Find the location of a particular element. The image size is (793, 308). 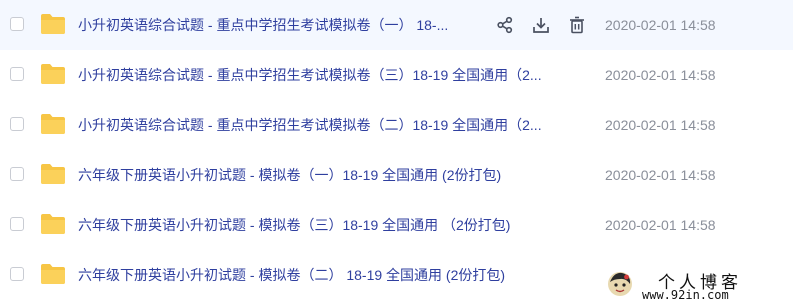

watermark: 个人博客 www.92in.com is located at coordinates (695, 286).